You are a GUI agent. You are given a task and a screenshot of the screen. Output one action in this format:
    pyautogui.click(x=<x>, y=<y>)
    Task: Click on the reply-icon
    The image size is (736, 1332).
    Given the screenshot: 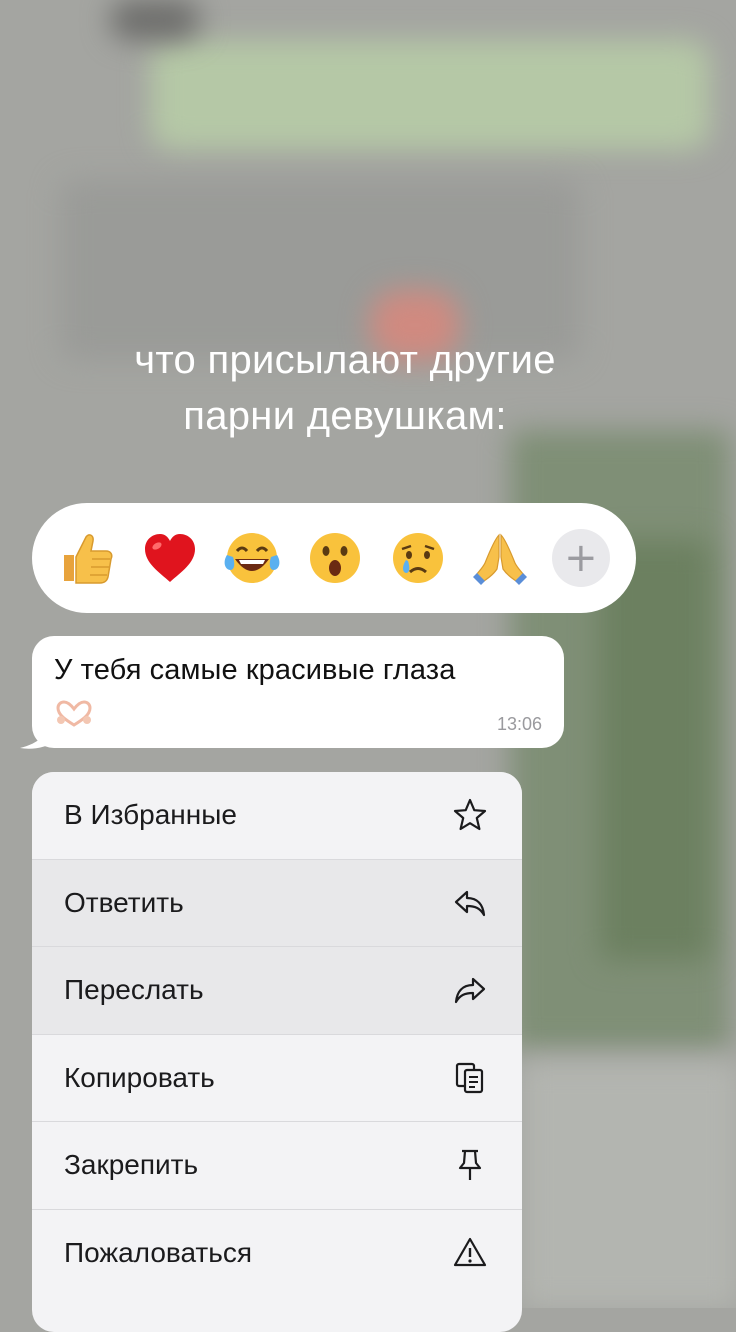 What is the action you would take?
    pyautogui.click(x=470, y=903)
    